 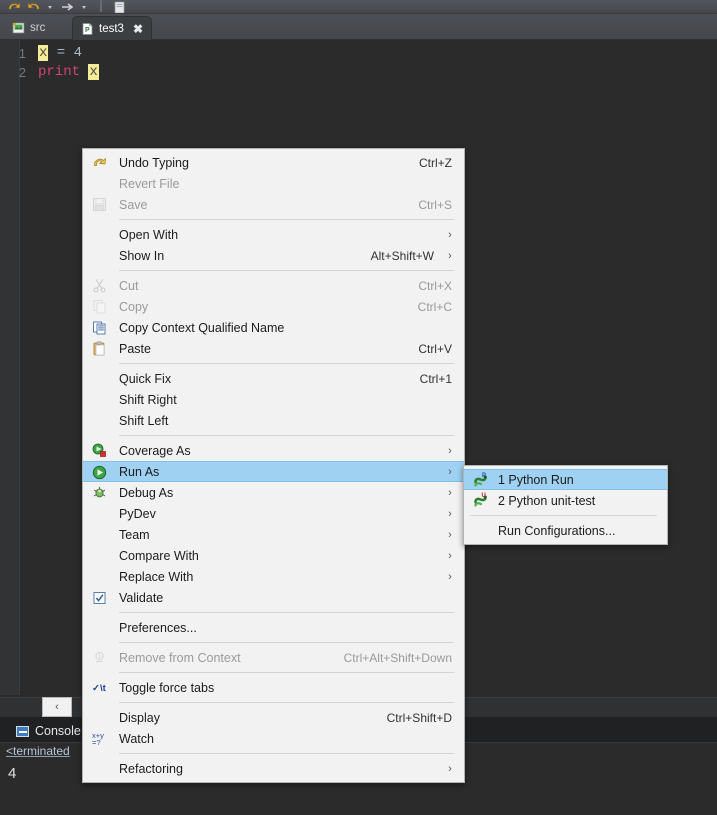 What do you see at coordinates (99, 597) in the screenshot?
I see `validate-checkbox-icon` at bounding box center [99, 597].